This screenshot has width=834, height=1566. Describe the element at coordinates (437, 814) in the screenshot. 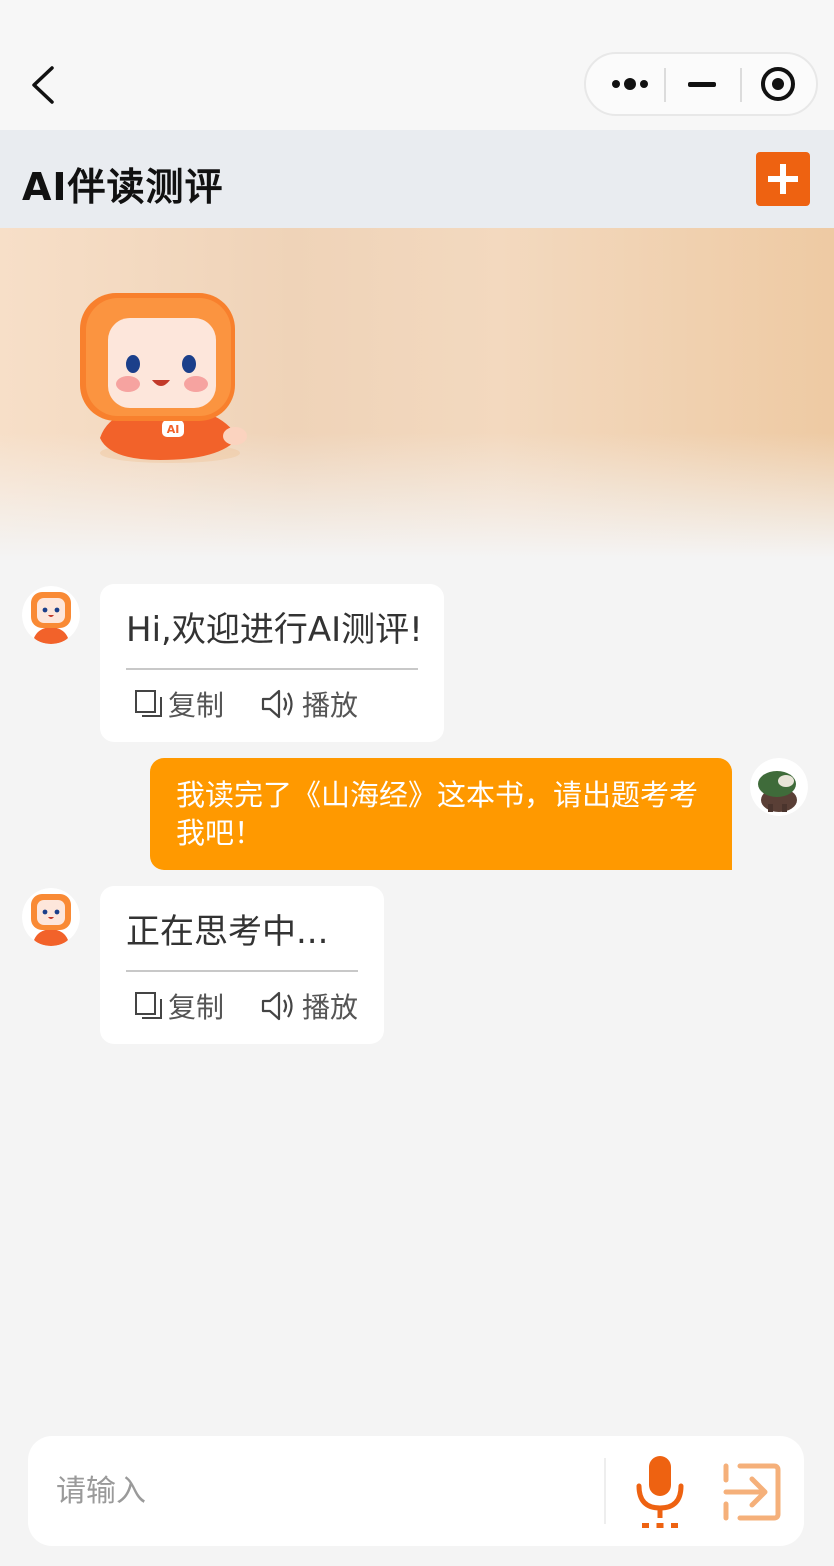

I see `message-text: 我读完了《山海经》这本书，请出题考考我吧！` at that location.